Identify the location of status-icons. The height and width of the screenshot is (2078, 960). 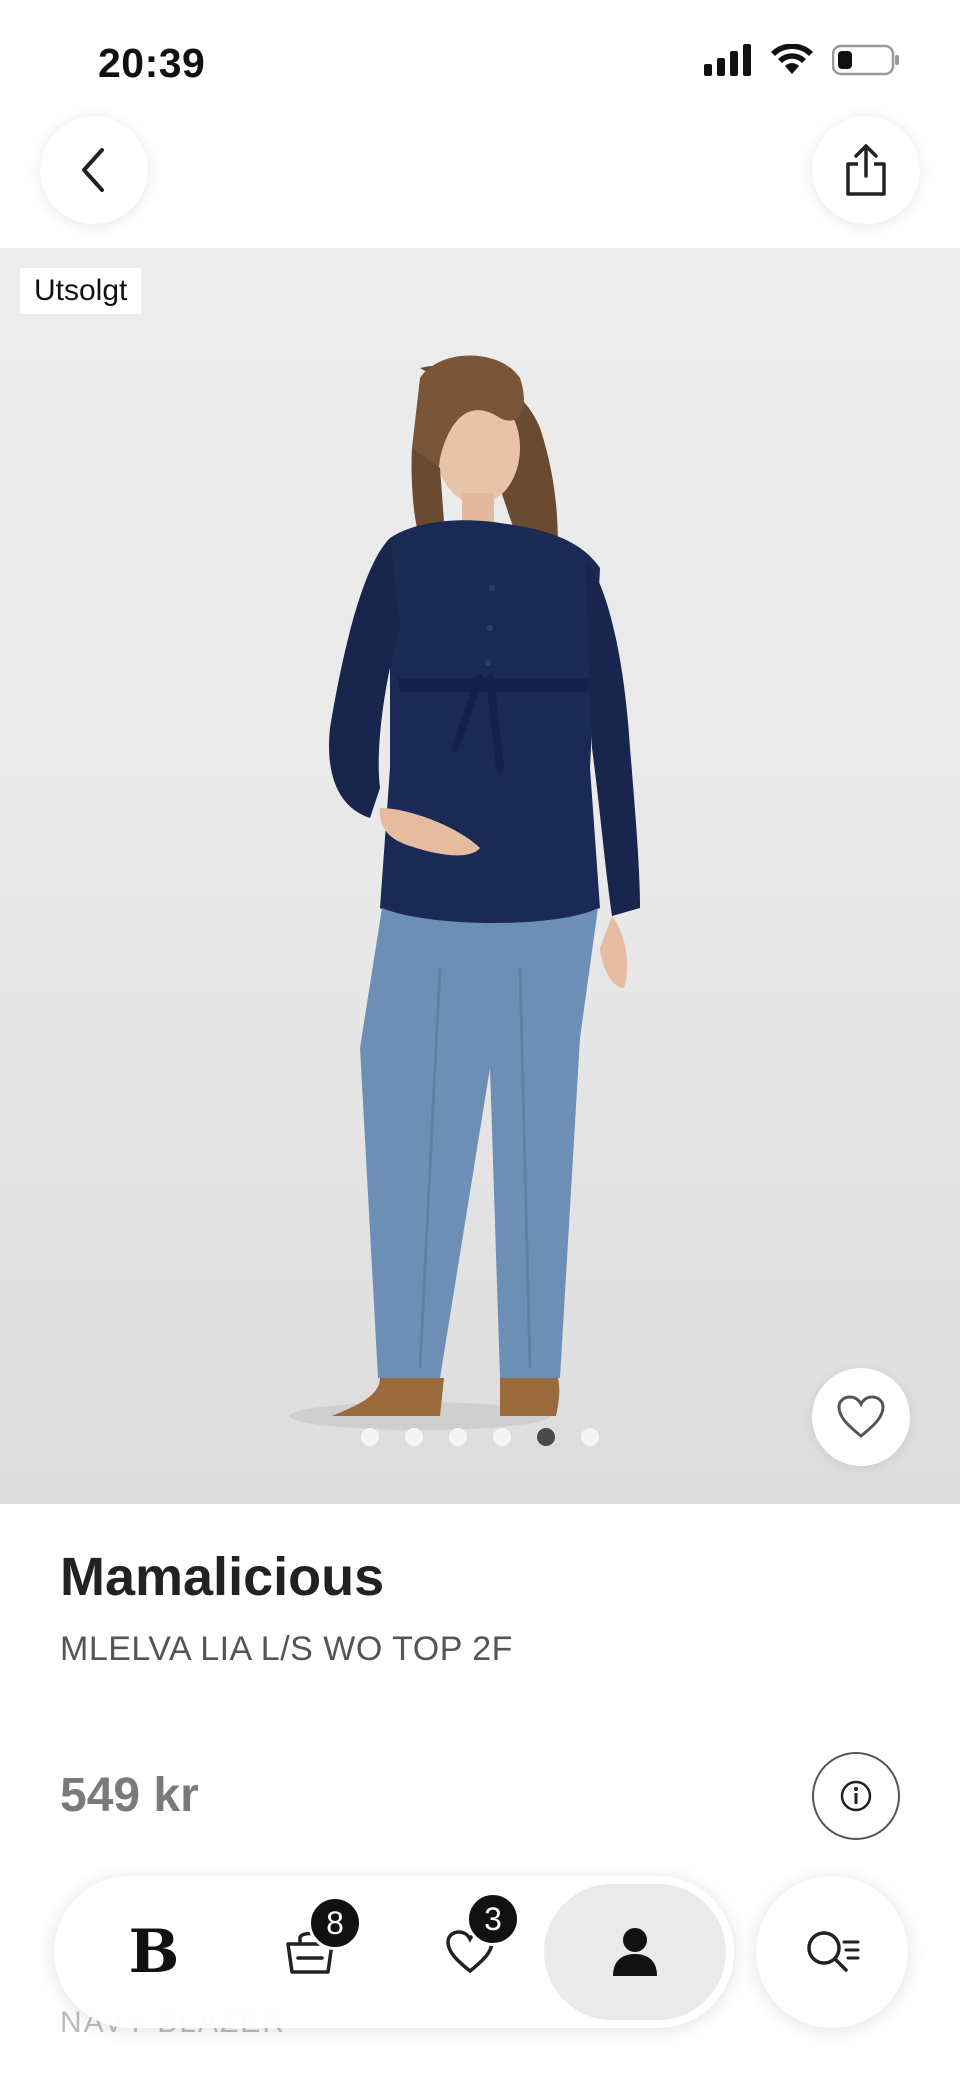
(802, 60).